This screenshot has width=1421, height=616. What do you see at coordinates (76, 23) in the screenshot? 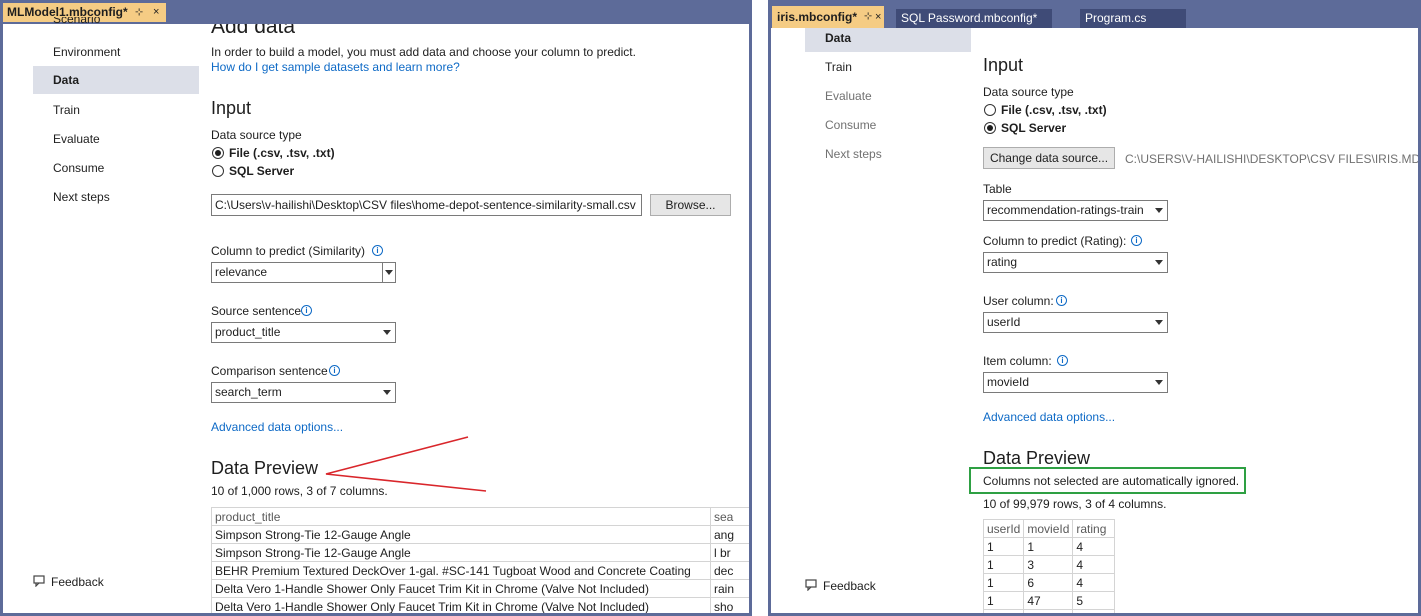
I see `nav-scenario: Scenario` at bounding box center [76, 23].